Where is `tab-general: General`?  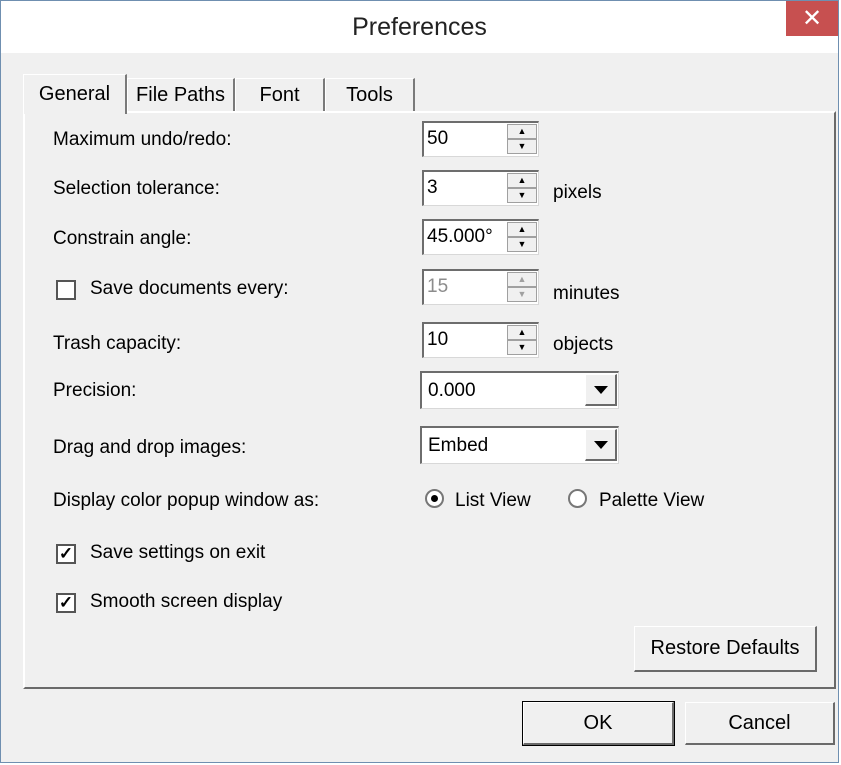
tab-general: General is located at coordinates (75, 94).